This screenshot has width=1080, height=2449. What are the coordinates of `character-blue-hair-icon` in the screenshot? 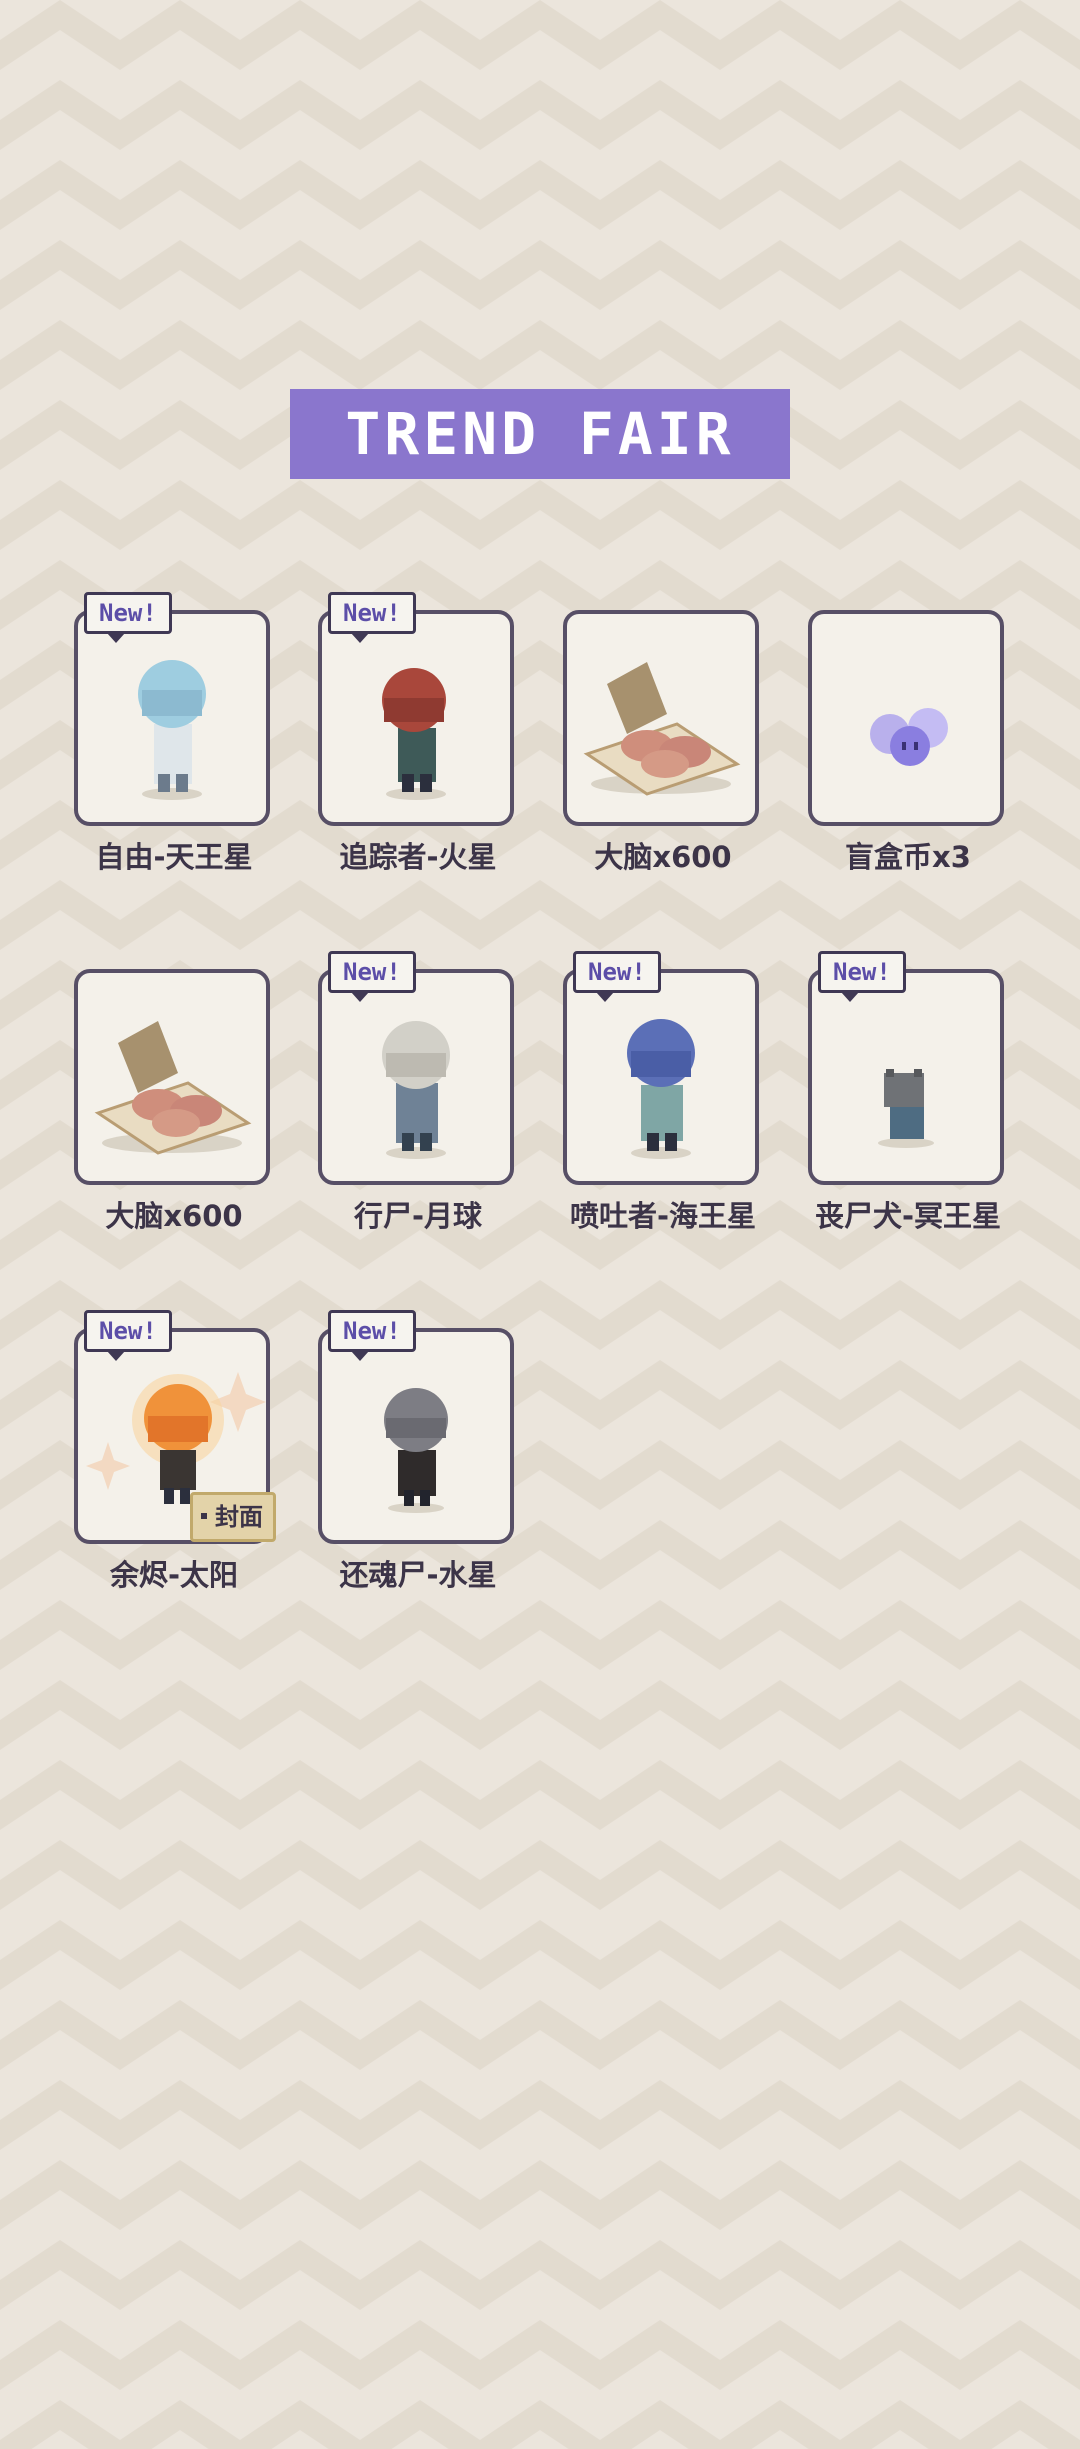 It's located at (661, 1089).